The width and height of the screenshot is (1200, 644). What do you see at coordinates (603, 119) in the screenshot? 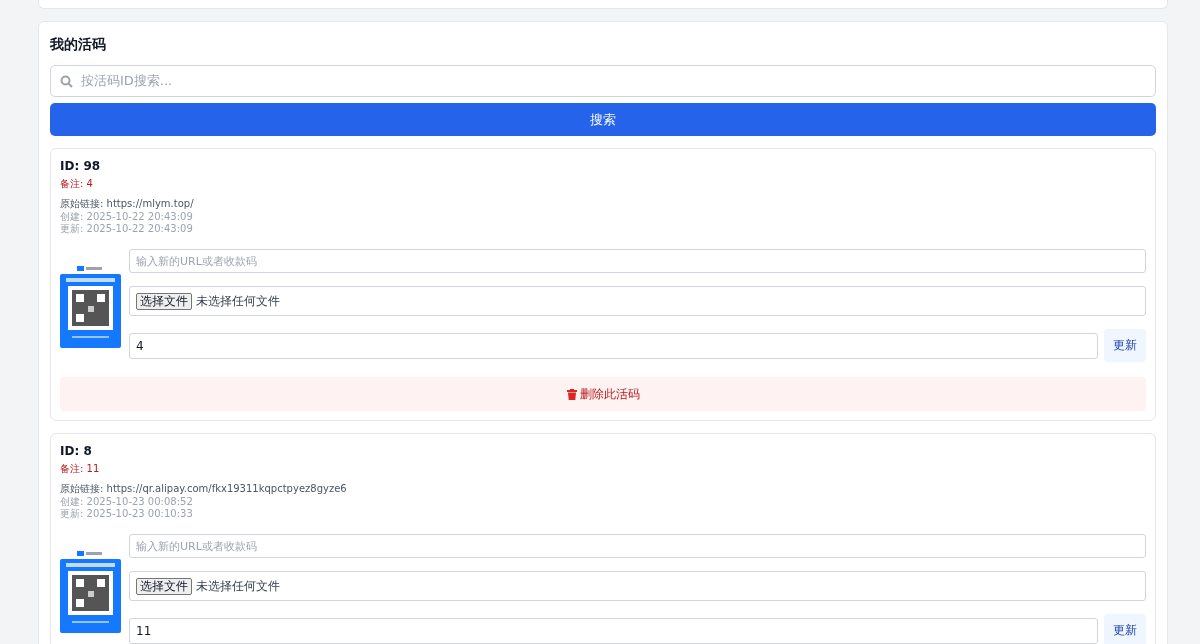
I see `search-button: 搜索` at bounding box center [603, 119].